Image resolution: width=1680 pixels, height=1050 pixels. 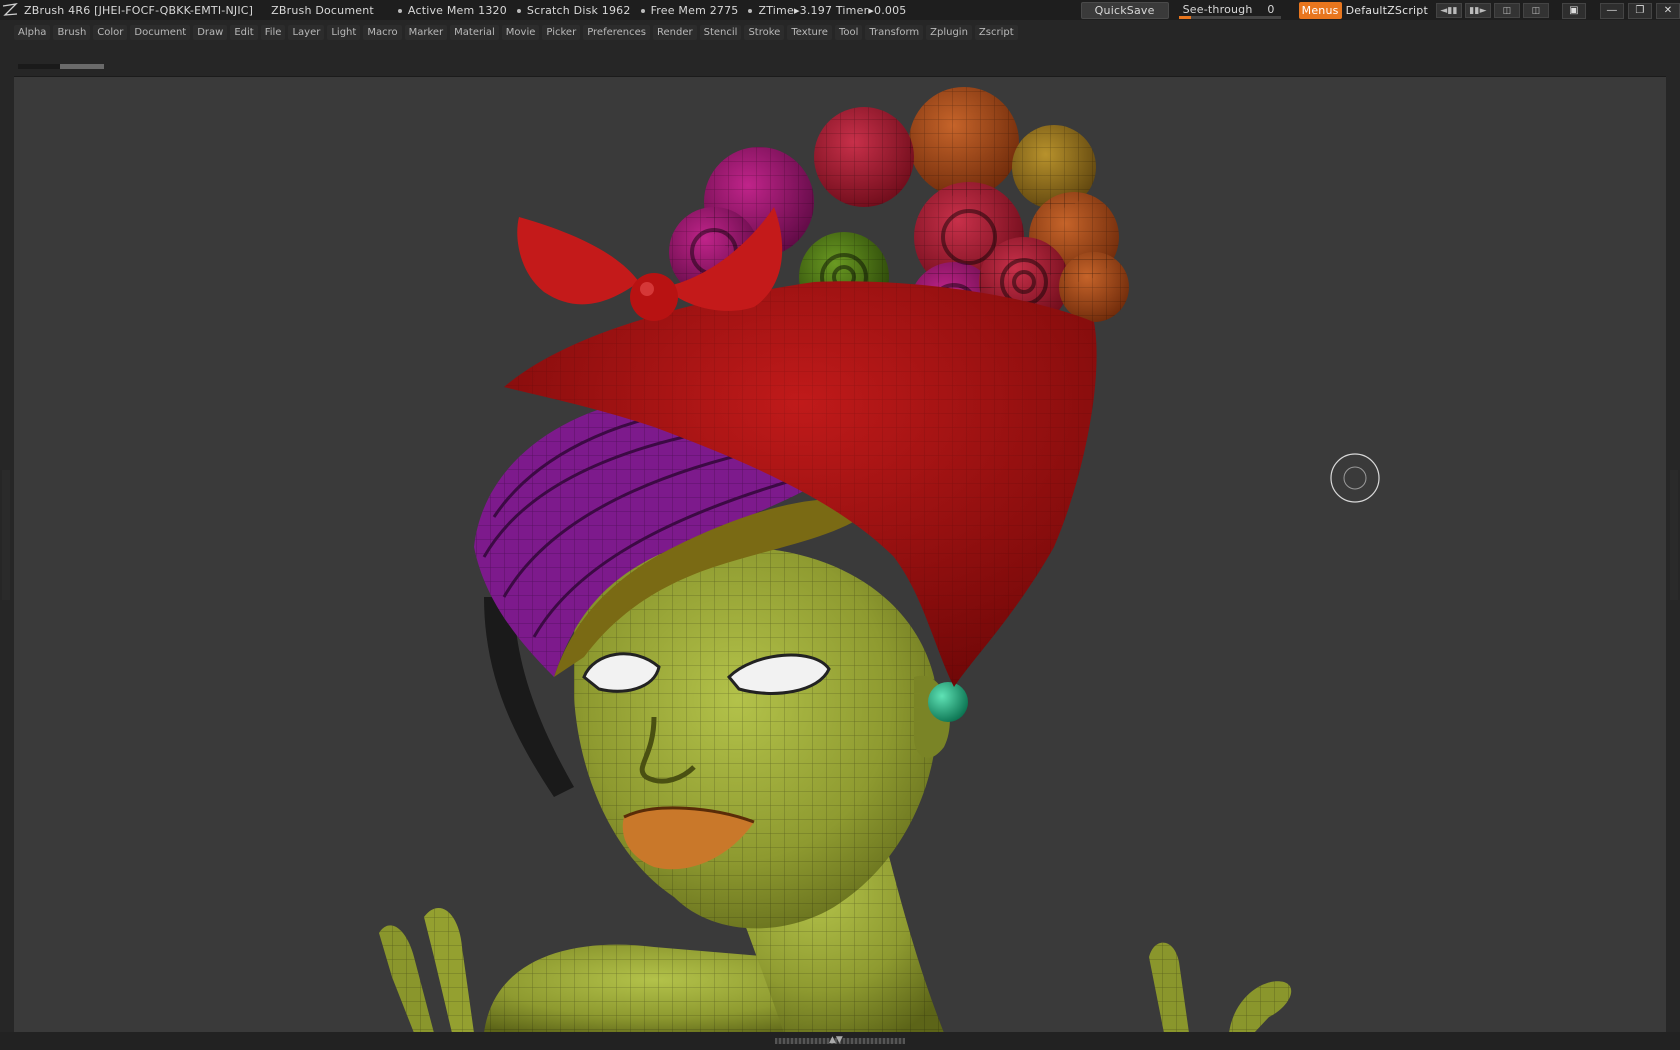 What do you see at coordinates (322, 10) in the screenshot?
I see `document-title: ZBrush Document` at bounding box center [322, 10].